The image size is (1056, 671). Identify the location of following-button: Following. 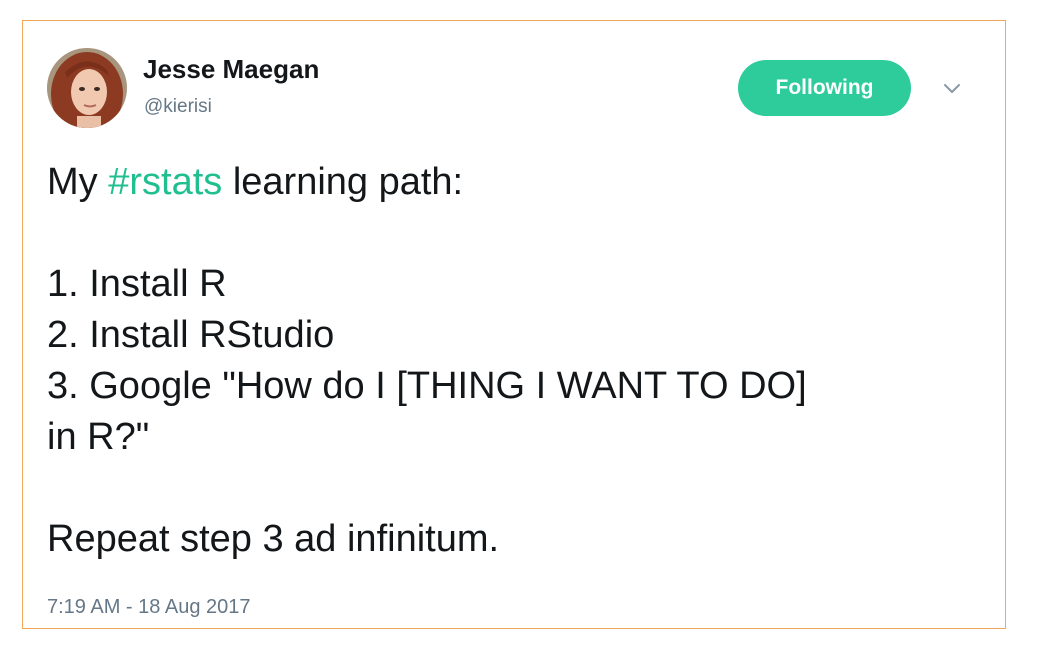
(824, 88).